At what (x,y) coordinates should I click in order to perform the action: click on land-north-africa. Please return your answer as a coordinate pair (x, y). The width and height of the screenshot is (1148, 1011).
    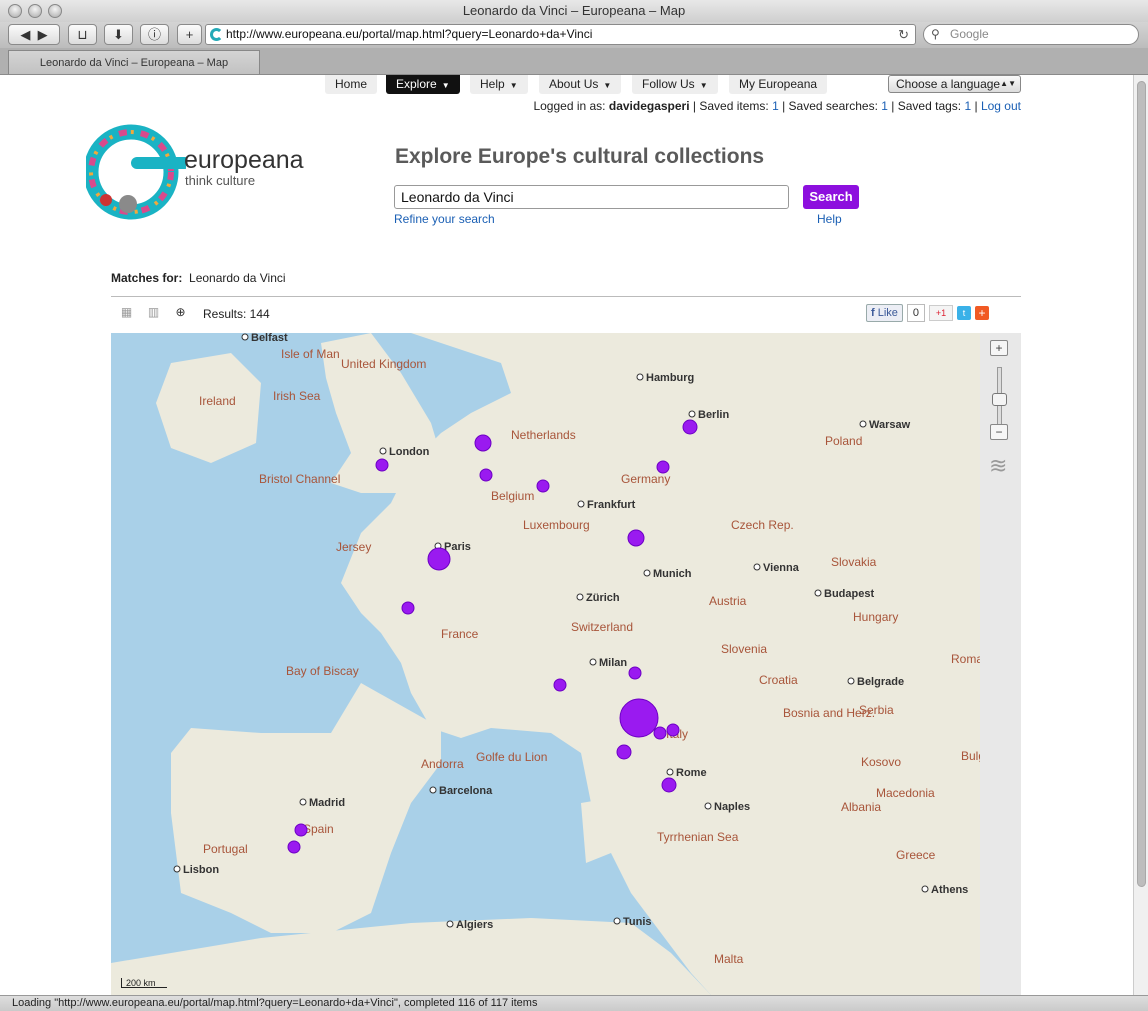
    Looking at the image, I should click on (411, 956).